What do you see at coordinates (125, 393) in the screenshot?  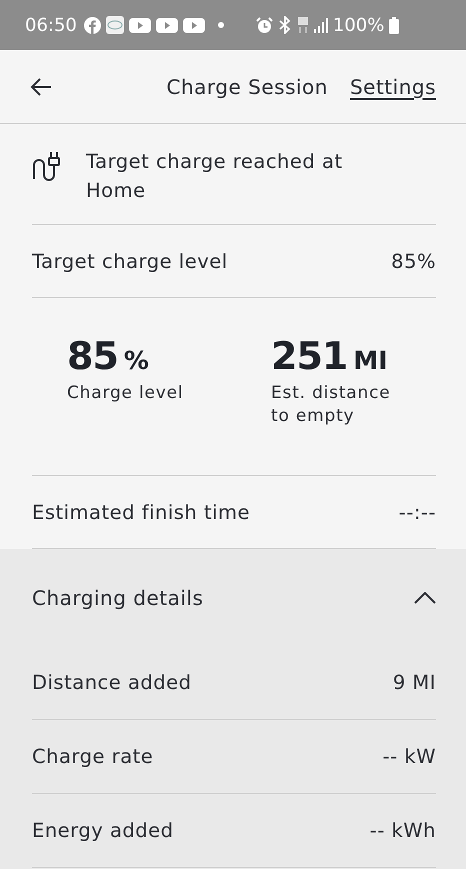 I see `stat-label: Charge level` at bounding box center [125, 393].